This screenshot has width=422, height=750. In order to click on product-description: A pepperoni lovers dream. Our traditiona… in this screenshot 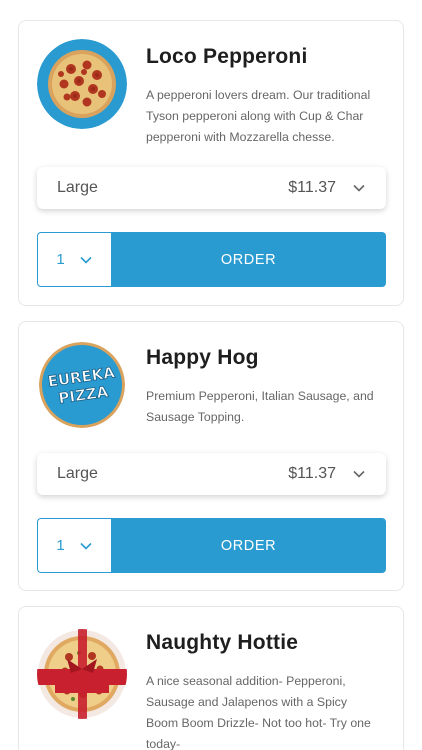, I will do `click(258, 116)`.